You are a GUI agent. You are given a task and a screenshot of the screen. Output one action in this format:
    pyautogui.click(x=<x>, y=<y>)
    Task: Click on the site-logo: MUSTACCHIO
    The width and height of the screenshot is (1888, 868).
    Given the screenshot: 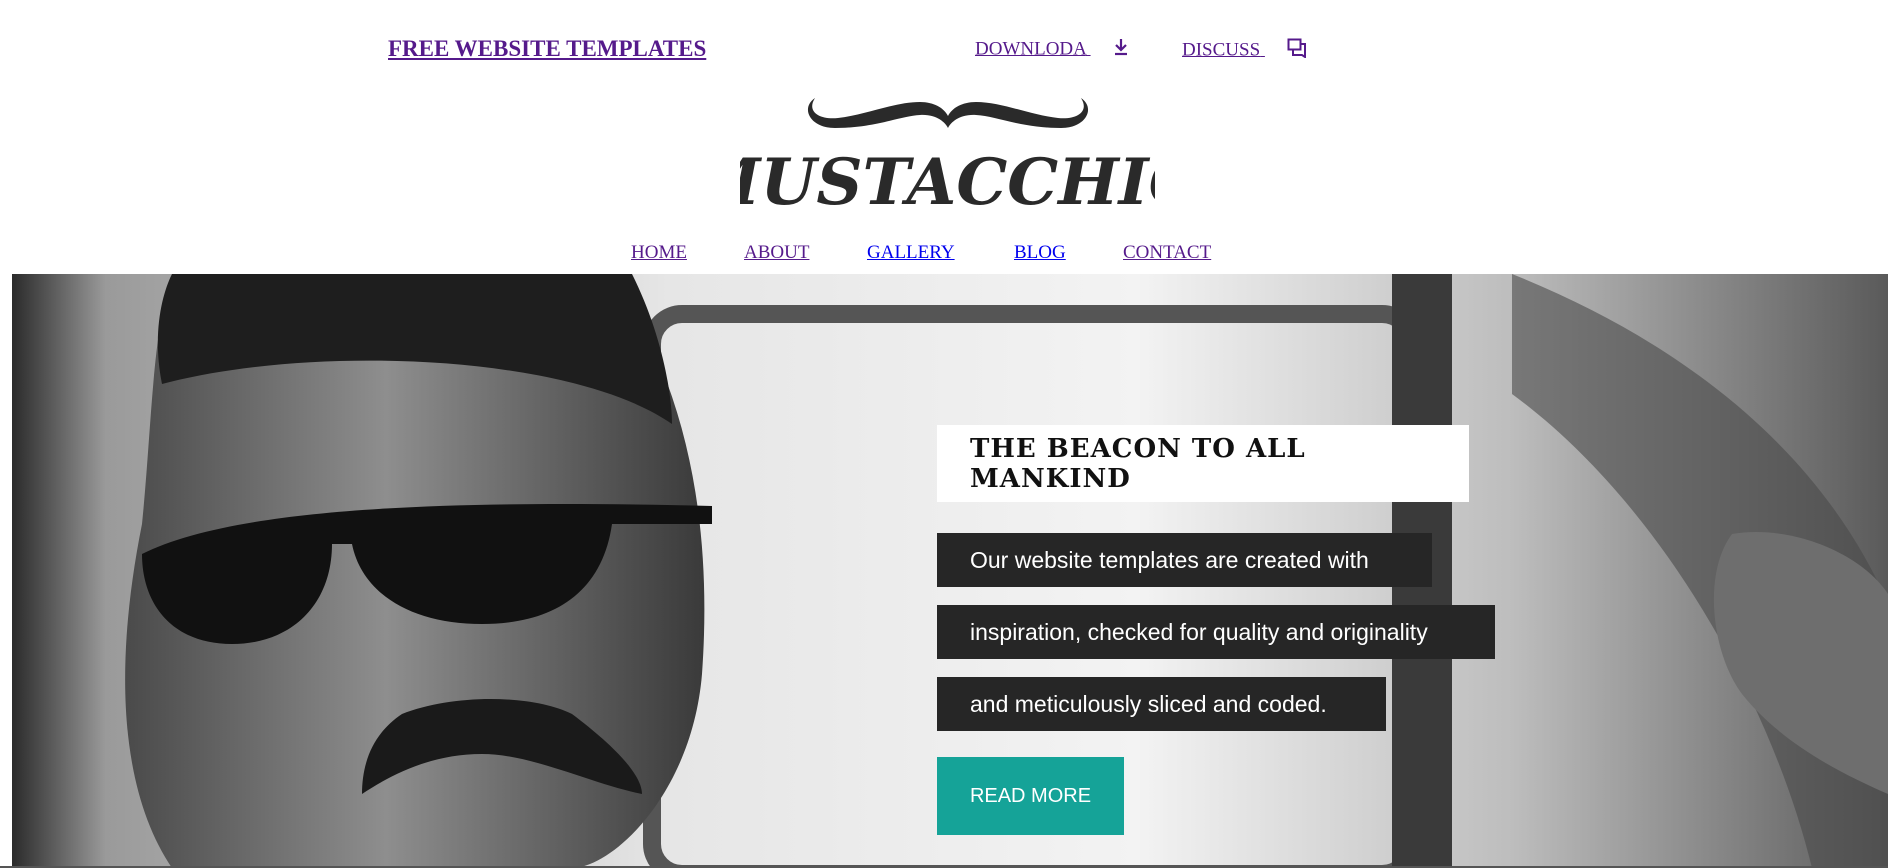 What is the action you would take?
    pyautogui.click(x=946, y=154)
    